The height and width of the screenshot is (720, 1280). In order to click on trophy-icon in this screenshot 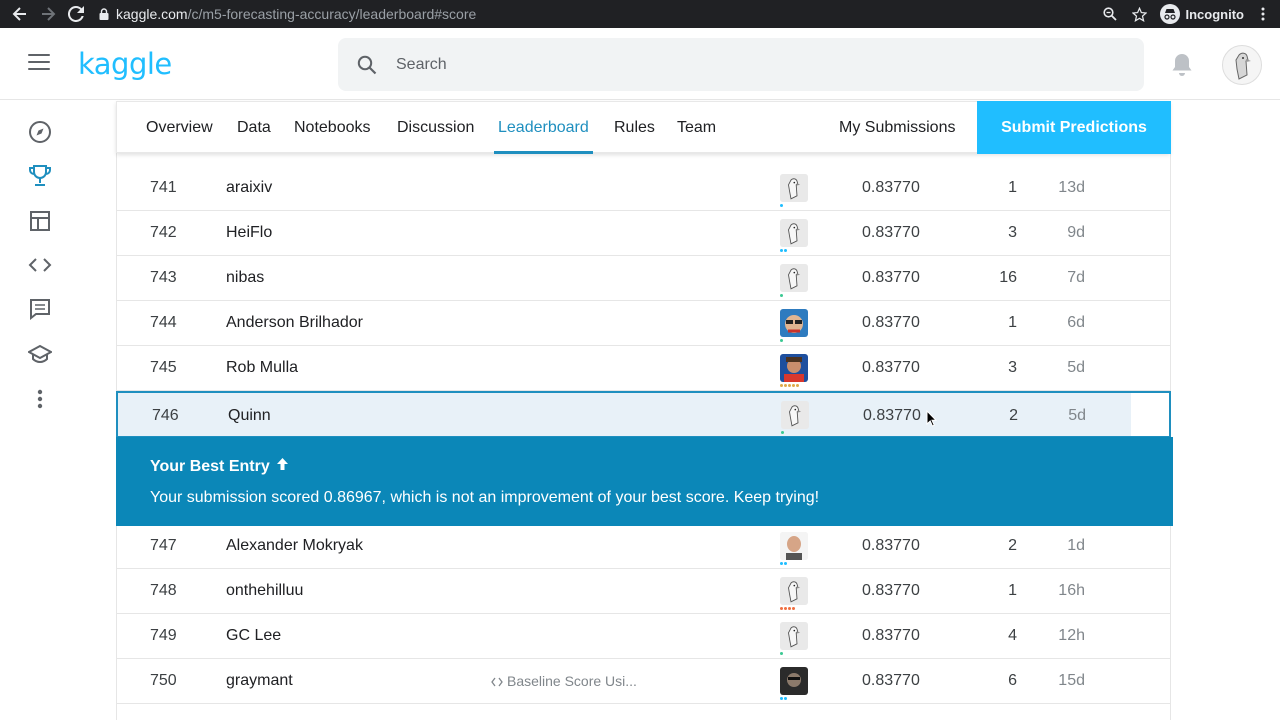, I will do `click(40, 176)`.